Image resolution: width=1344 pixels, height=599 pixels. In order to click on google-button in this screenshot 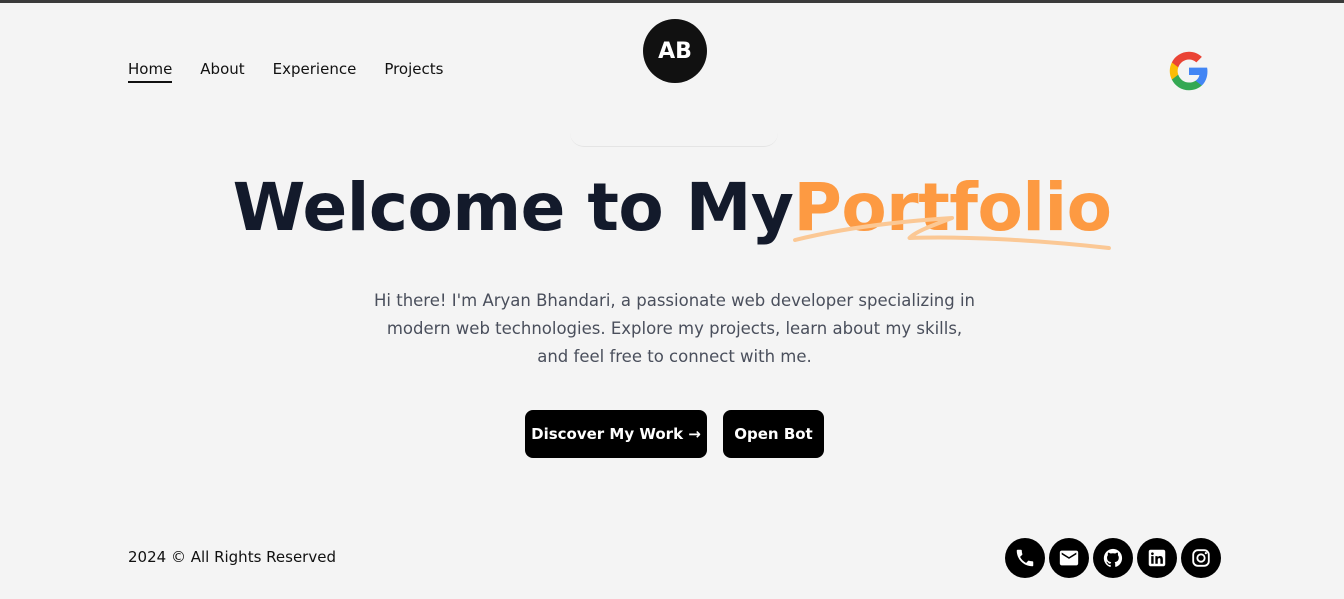, I will do `click(1189, 71)`.